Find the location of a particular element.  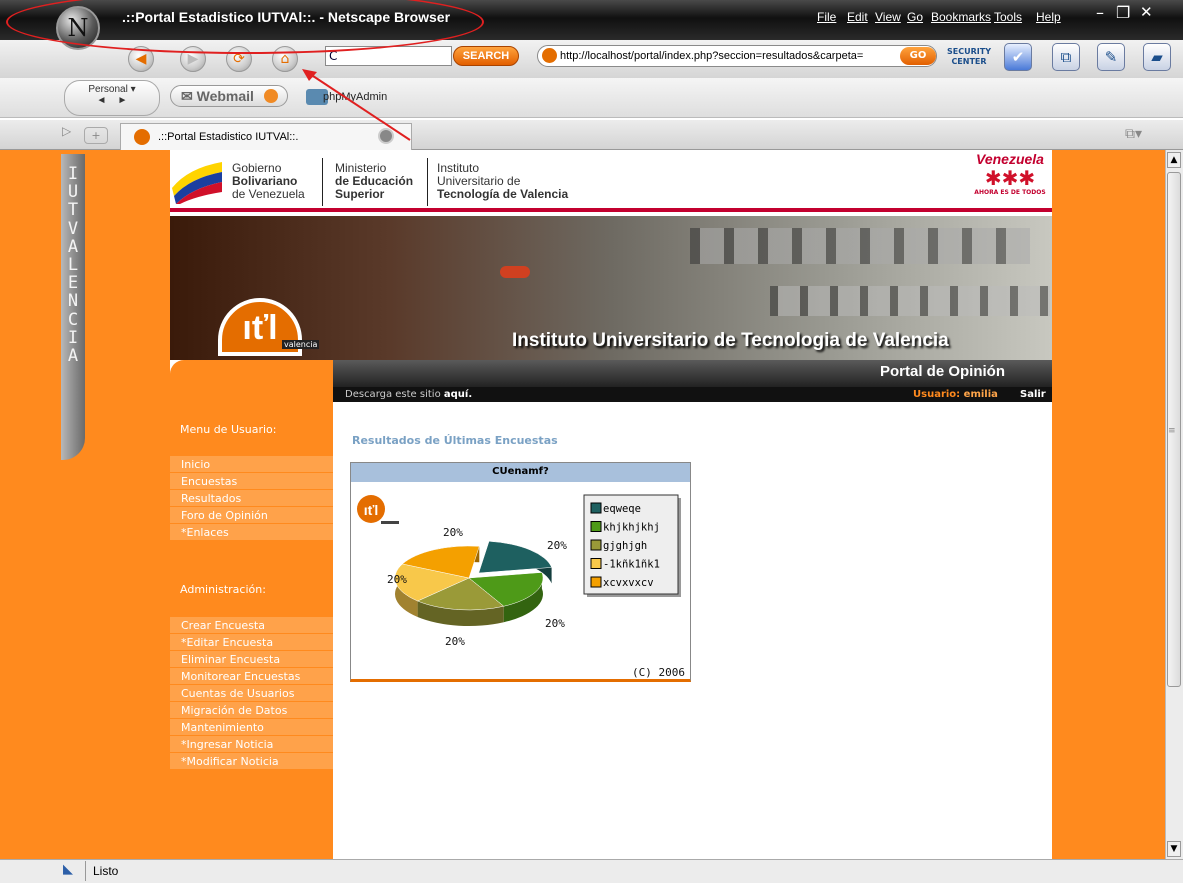

user-name: emilia is located at coordinates (980, 394).